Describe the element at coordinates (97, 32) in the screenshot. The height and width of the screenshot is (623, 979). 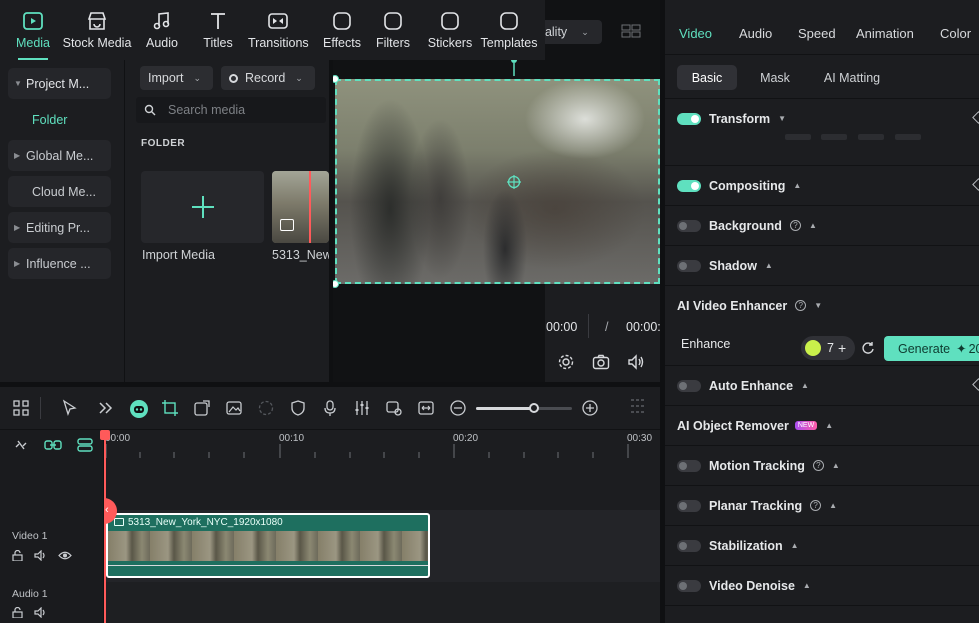
I see `toolbar-stock-media-button: Stock Media` at that location.